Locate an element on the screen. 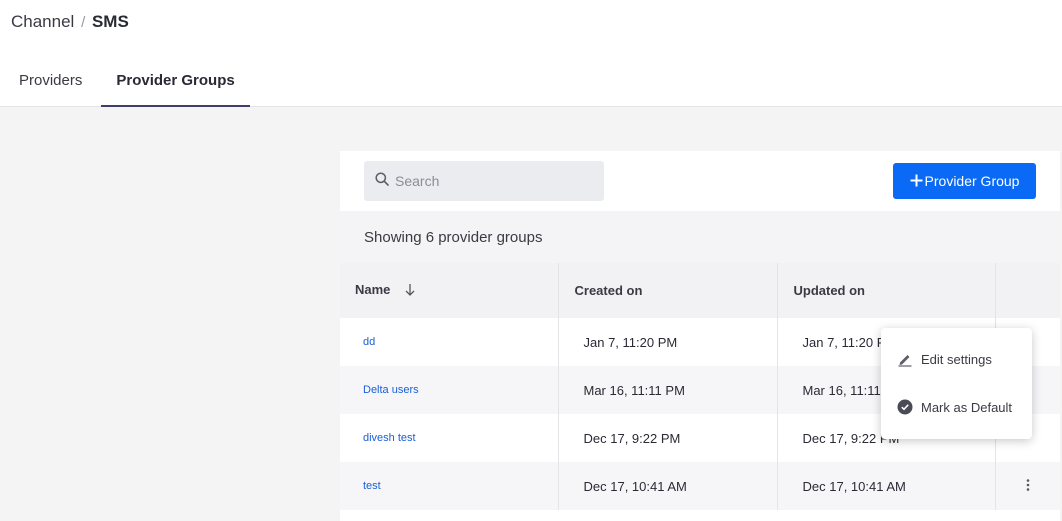 Image resolution: width=1062 pixels, height=521 pixels. menu-item-label: Mark as Default is located at coordinates (967, 407).